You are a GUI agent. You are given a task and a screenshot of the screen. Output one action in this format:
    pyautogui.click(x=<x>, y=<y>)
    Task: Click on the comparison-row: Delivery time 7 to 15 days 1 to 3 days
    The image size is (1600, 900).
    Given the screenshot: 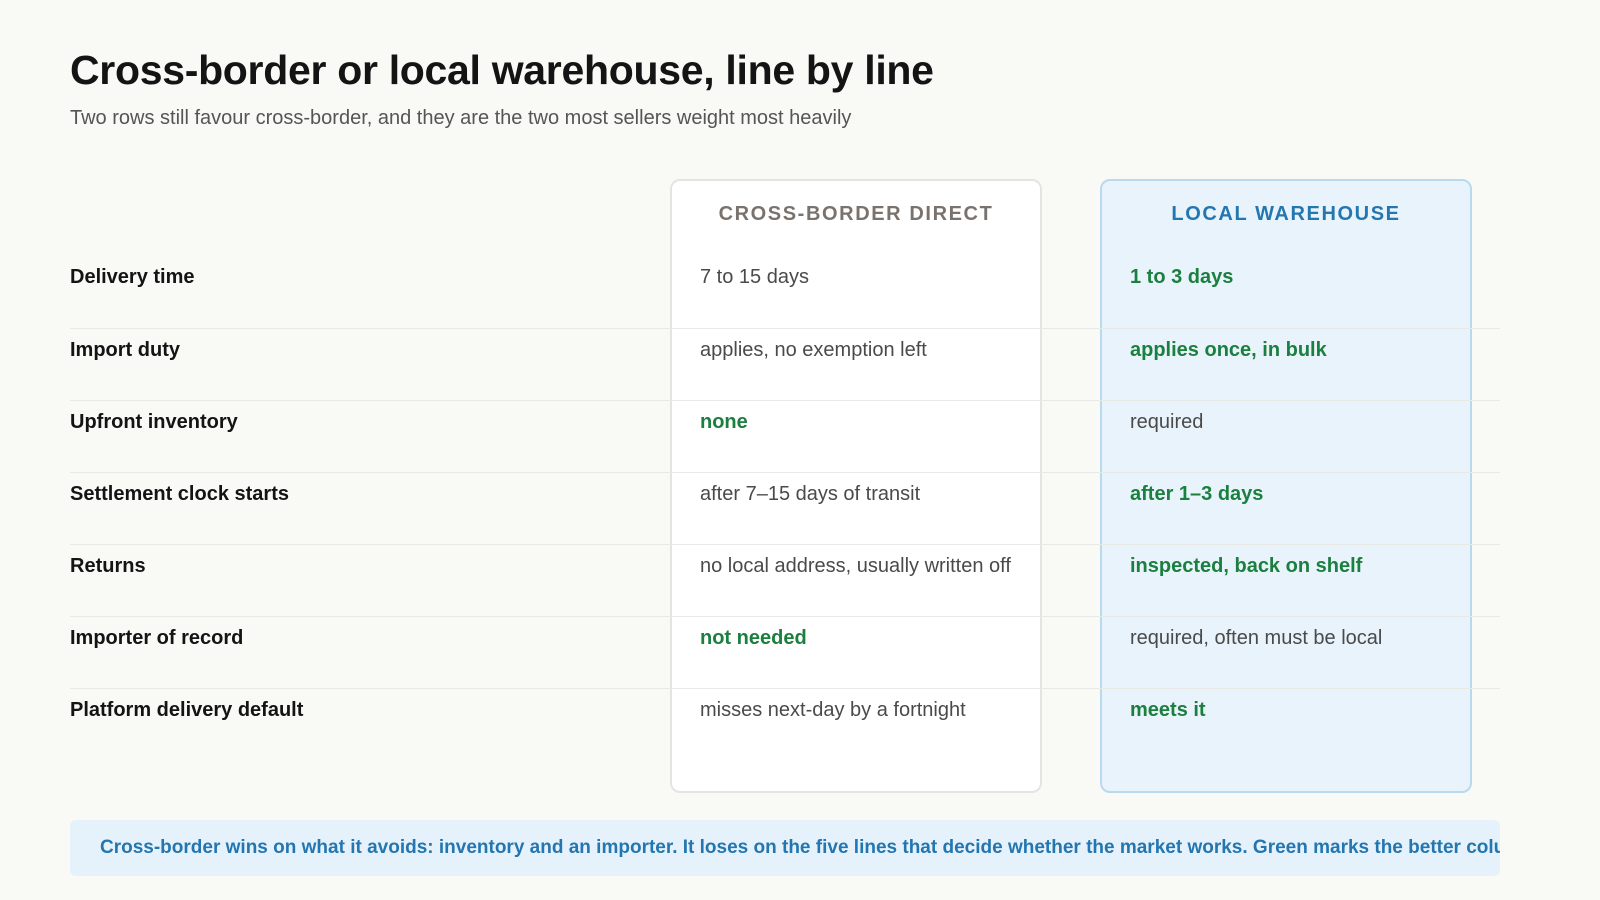 What is the action you would take?
    pyautogui.click(x=785, y=292)
    